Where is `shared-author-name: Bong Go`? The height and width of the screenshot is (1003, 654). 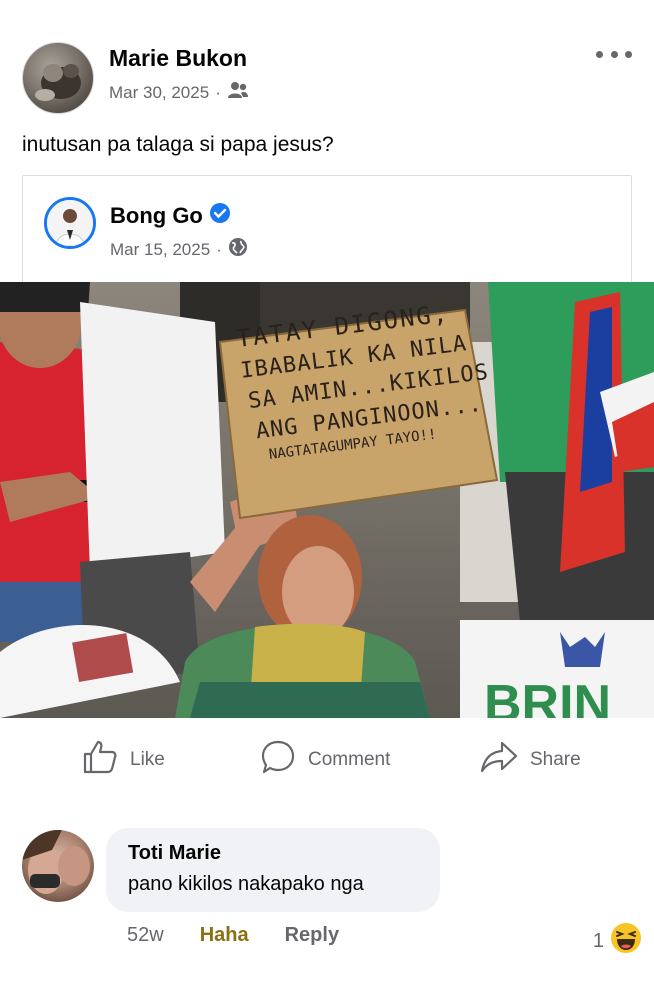 shared-author-name: Bong Go is located at coordinates (170, 216).